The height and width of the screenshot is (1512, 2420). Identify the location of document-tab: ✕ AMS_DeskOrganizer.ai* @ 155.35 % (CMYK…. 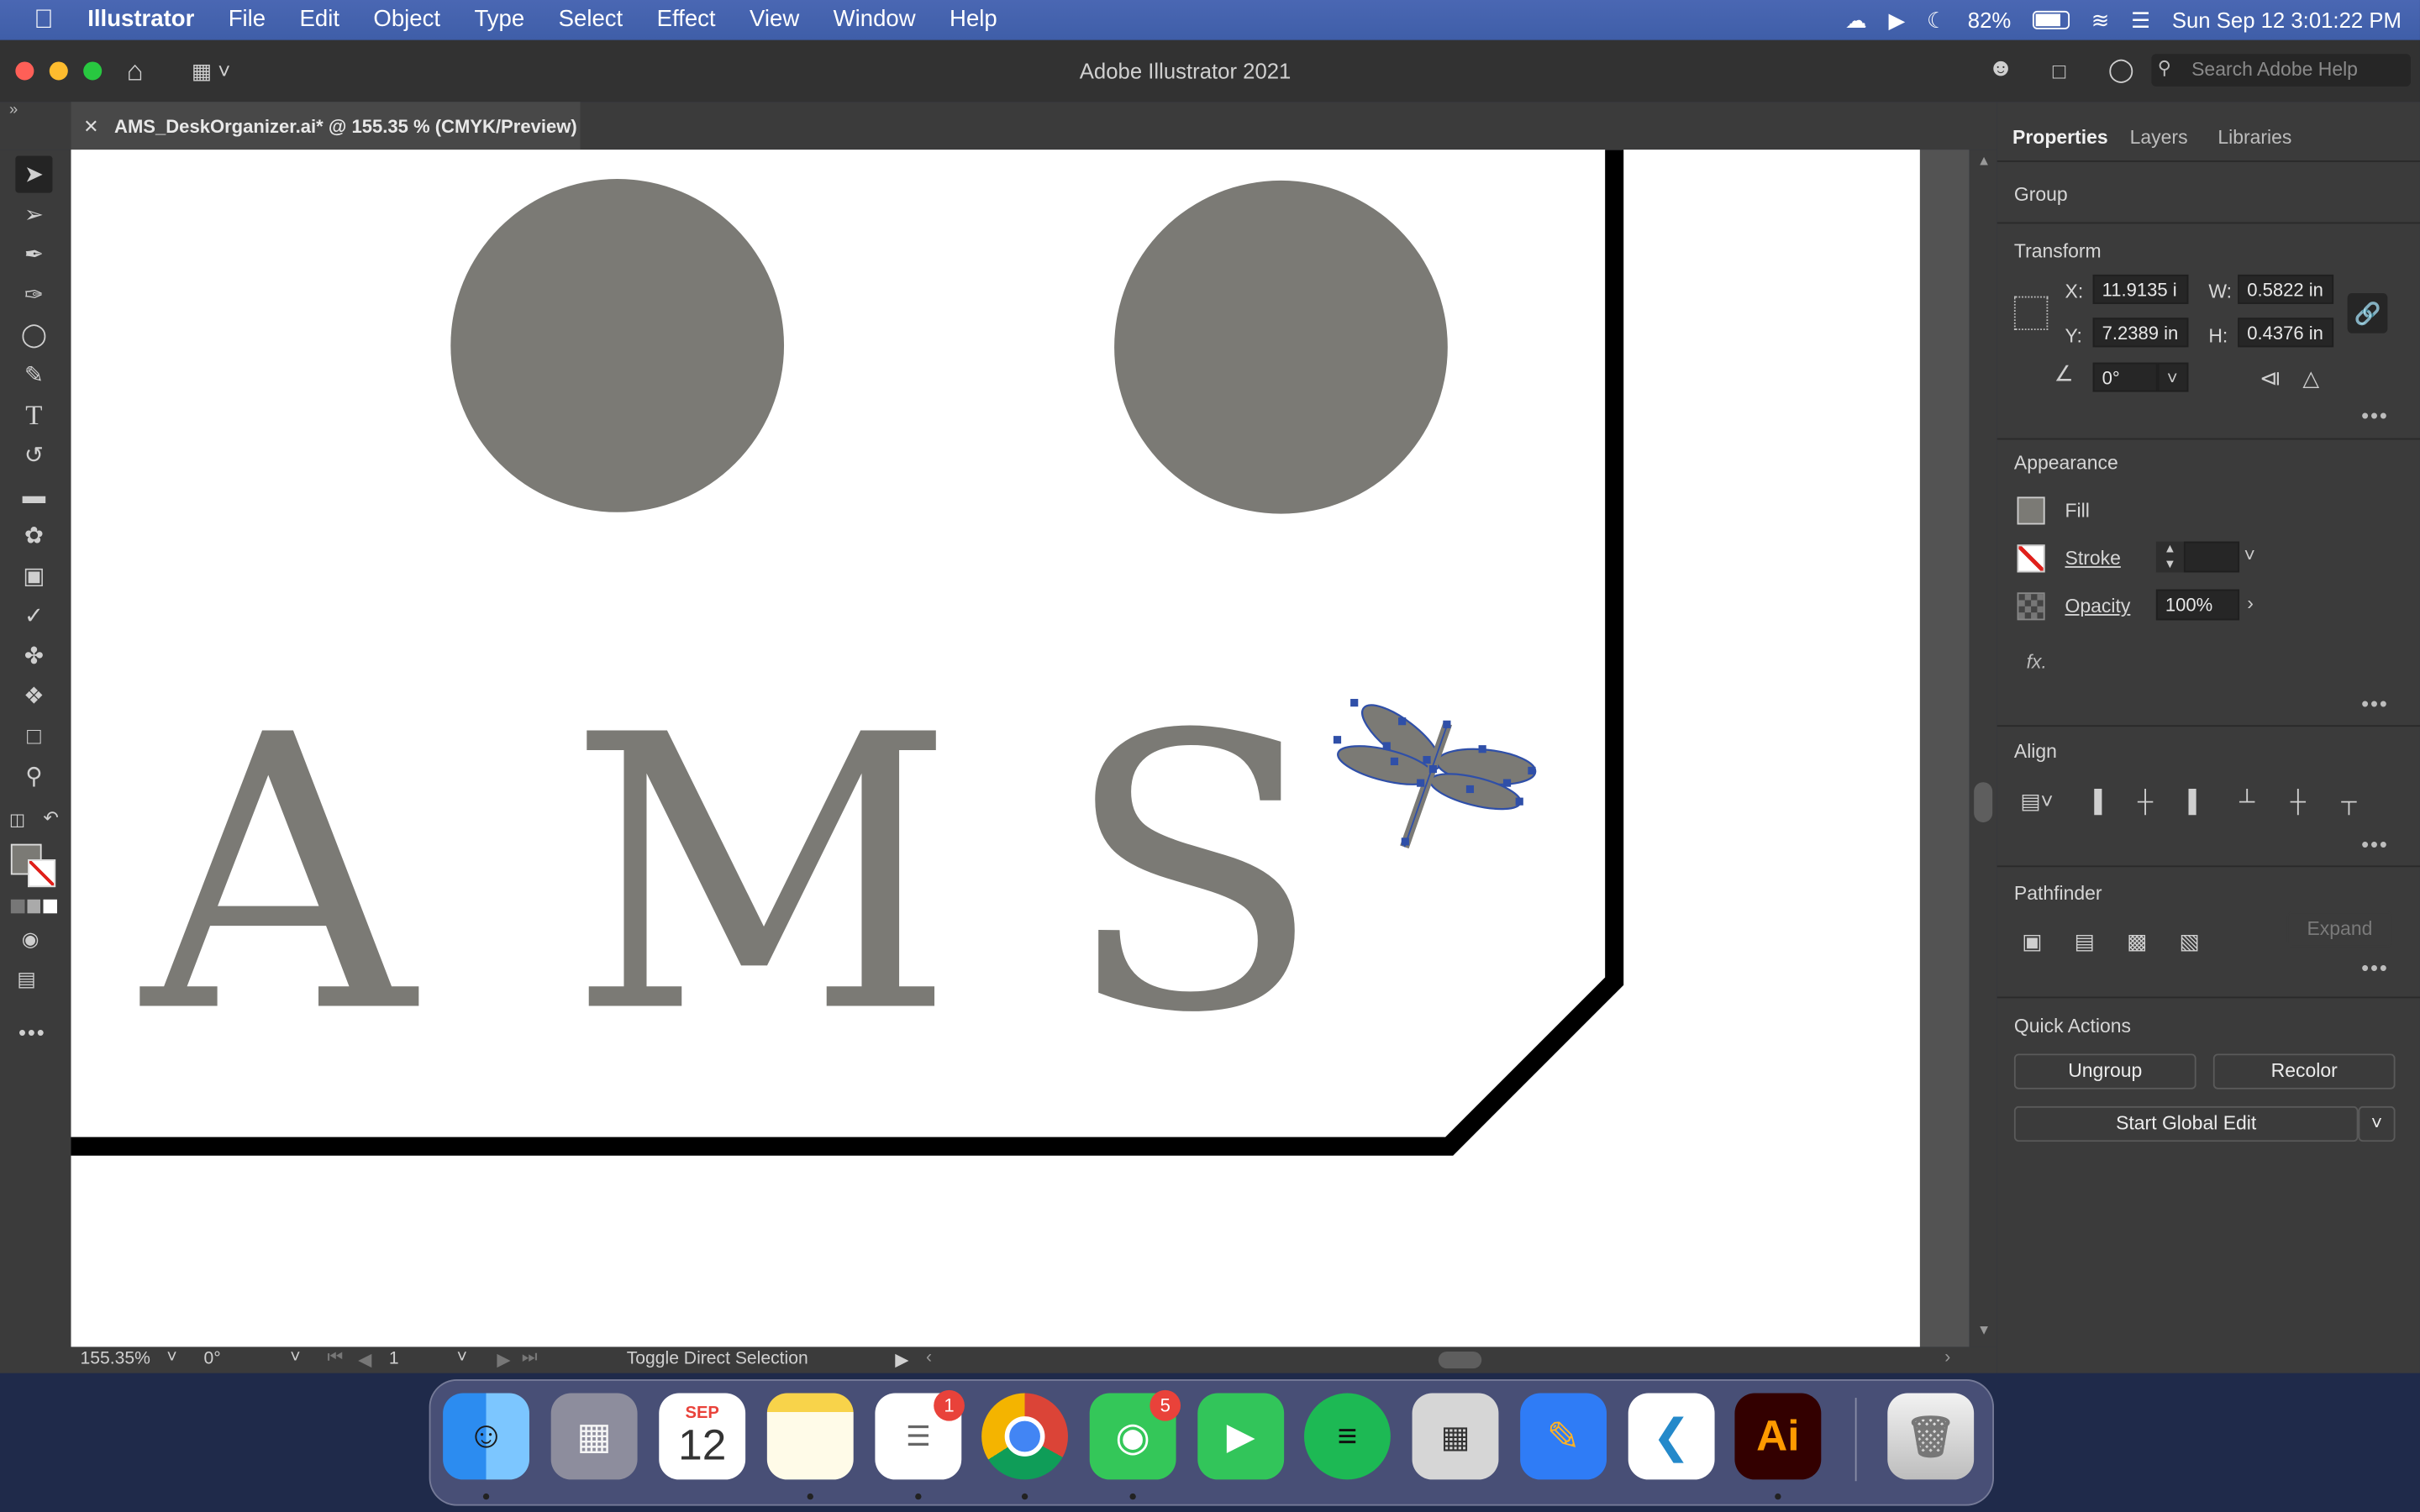
(326, 126).